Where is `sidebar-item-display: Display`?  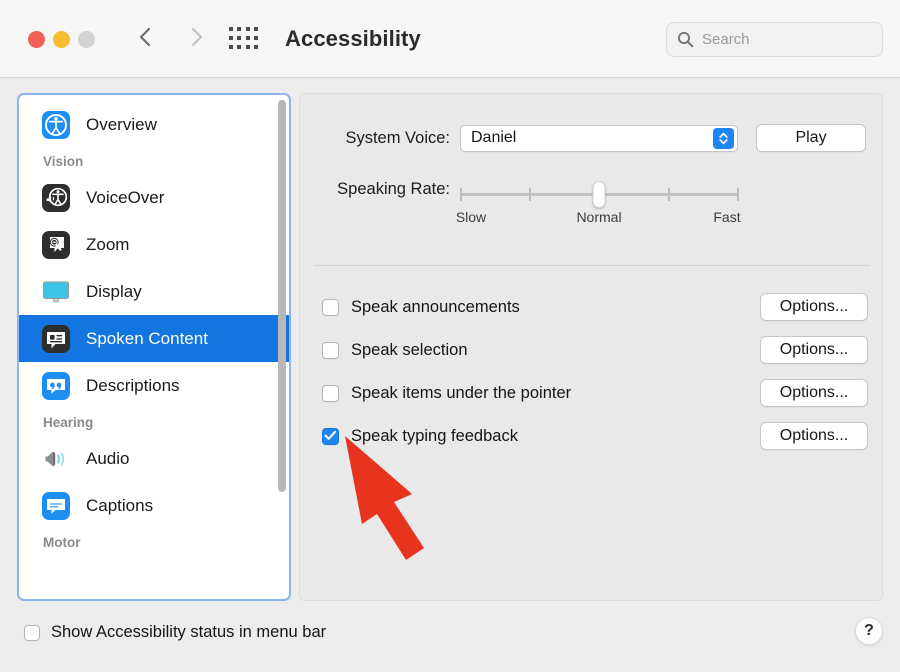 sidebar-item-display: Display is located at coordinates (154, 291).